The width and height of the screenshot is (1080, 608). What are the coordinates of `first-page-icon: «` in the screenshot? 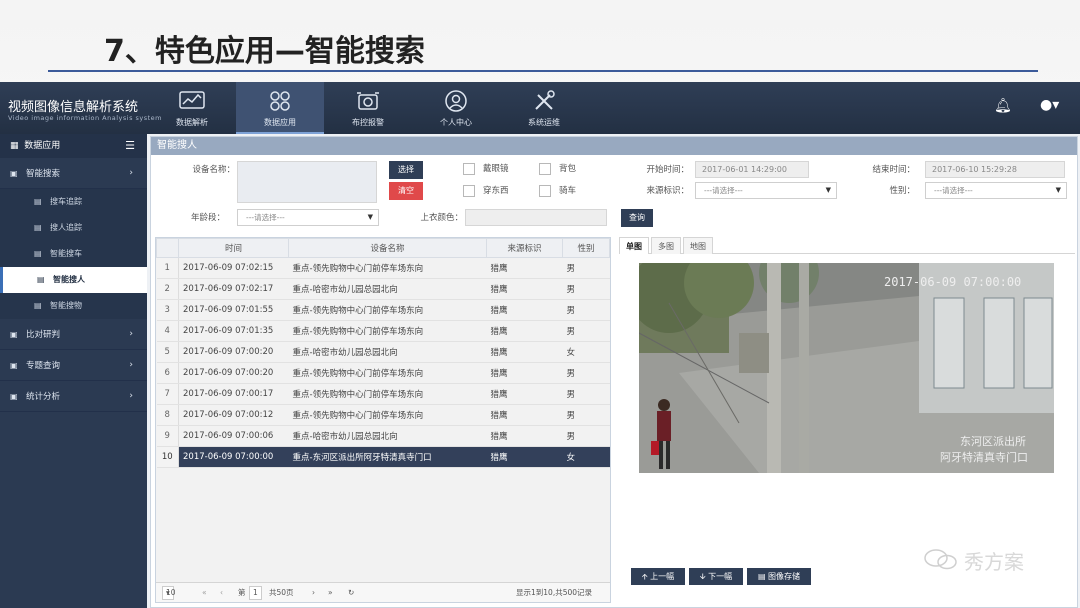 It's located at (204, 593).